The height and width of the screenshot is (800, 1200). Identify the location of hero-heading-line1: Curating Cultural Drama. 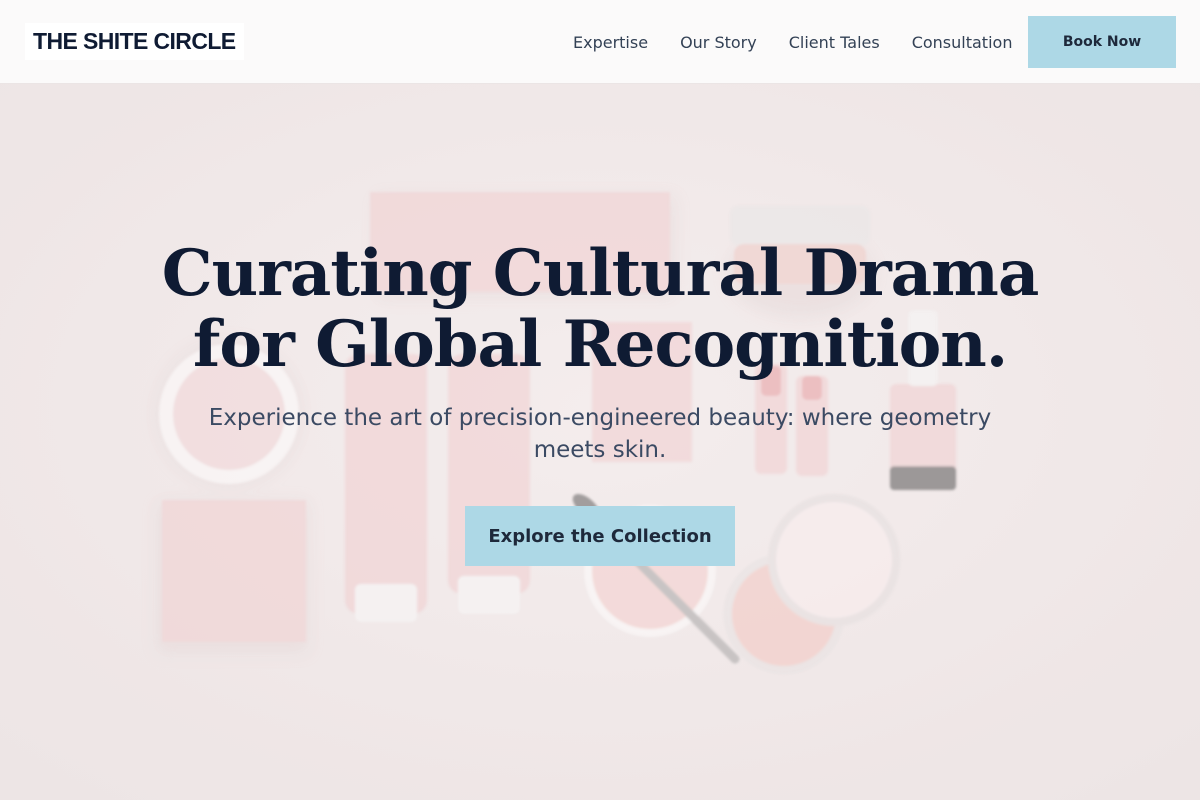
(600, 273).